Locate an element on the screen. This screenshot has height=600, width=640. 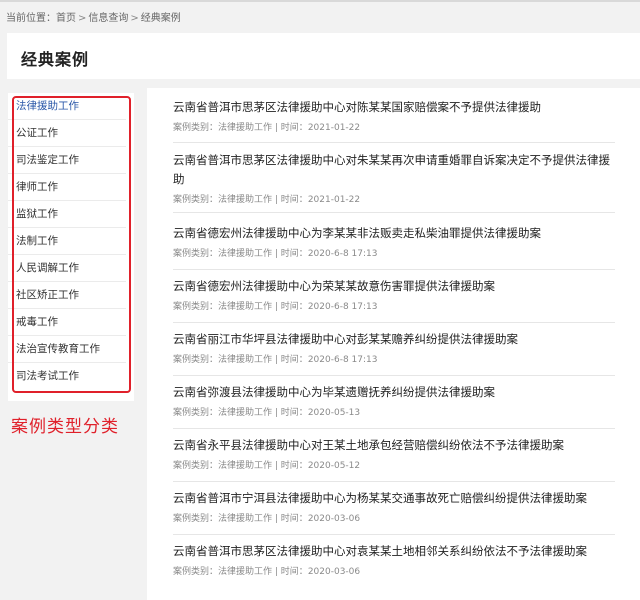
sidebar-item-community-correction: 社区矫正工作 is located at coordinates (67, 295).